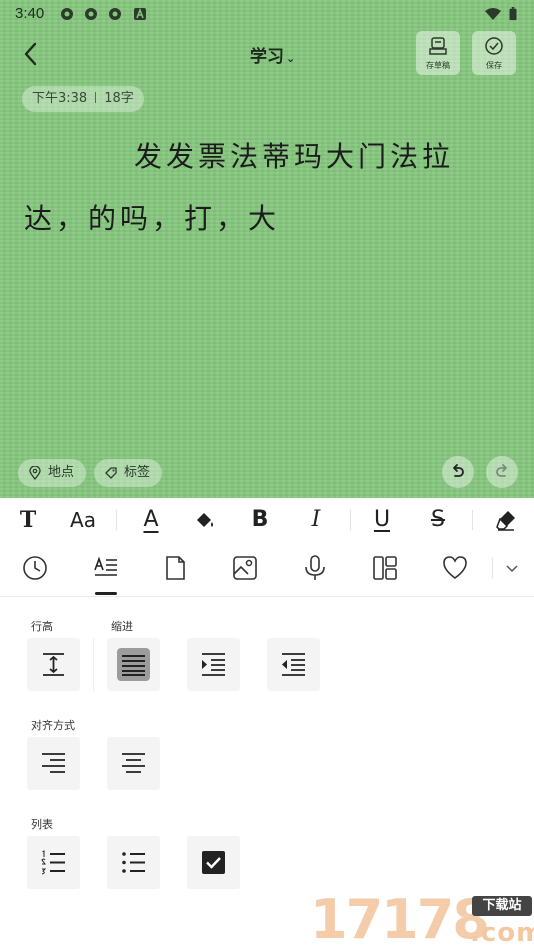  I want to click on redo-icon, so click(501, 470).